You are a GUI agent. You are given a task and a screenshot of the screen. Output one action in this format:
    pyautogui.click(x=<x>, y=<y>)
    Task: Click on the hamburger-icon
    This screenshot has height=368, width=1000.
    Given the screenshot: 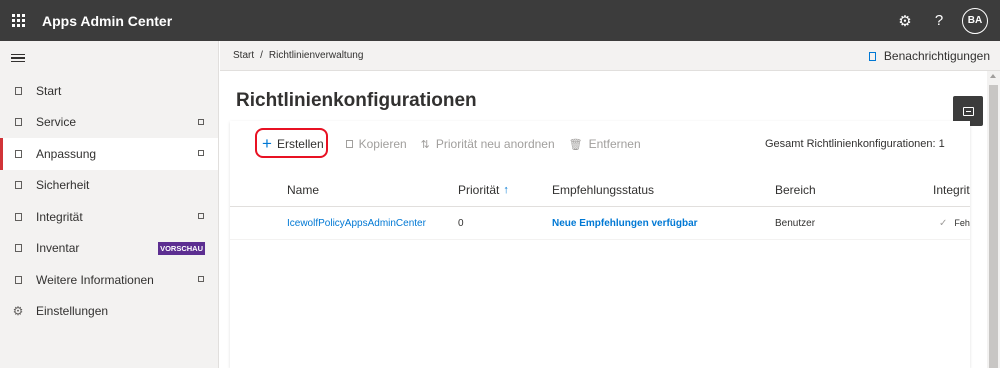 What is the action you would take?
    pyautogui.click(x=18, y=58)
    